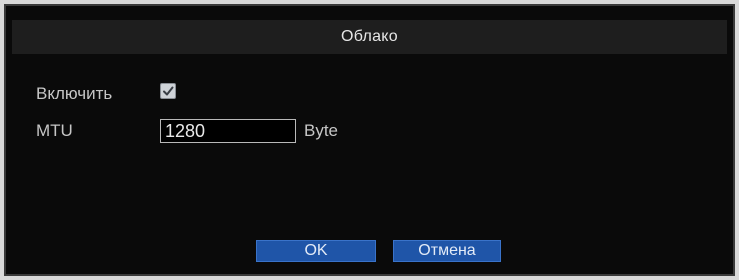 This screenshot has height=280, width=739. I want to click on mtu-row: MTU Byte, so click(187, 131).